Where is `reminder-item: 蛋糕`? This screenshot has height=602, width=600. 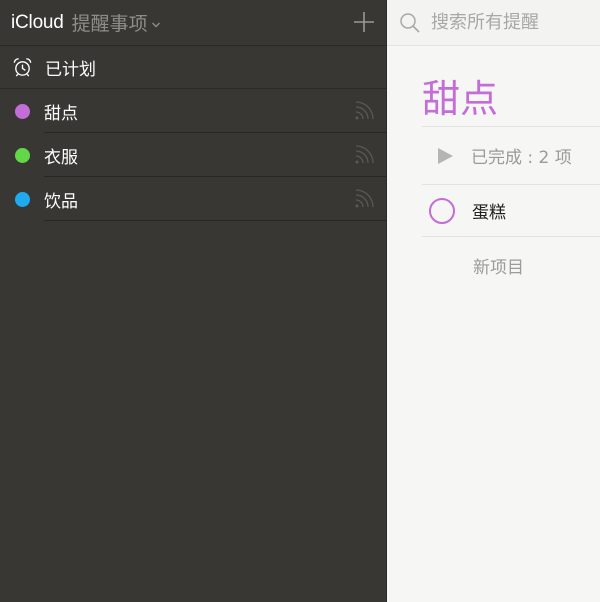
reminder-item: 蛋糕 is located at coordinates (511, 211).